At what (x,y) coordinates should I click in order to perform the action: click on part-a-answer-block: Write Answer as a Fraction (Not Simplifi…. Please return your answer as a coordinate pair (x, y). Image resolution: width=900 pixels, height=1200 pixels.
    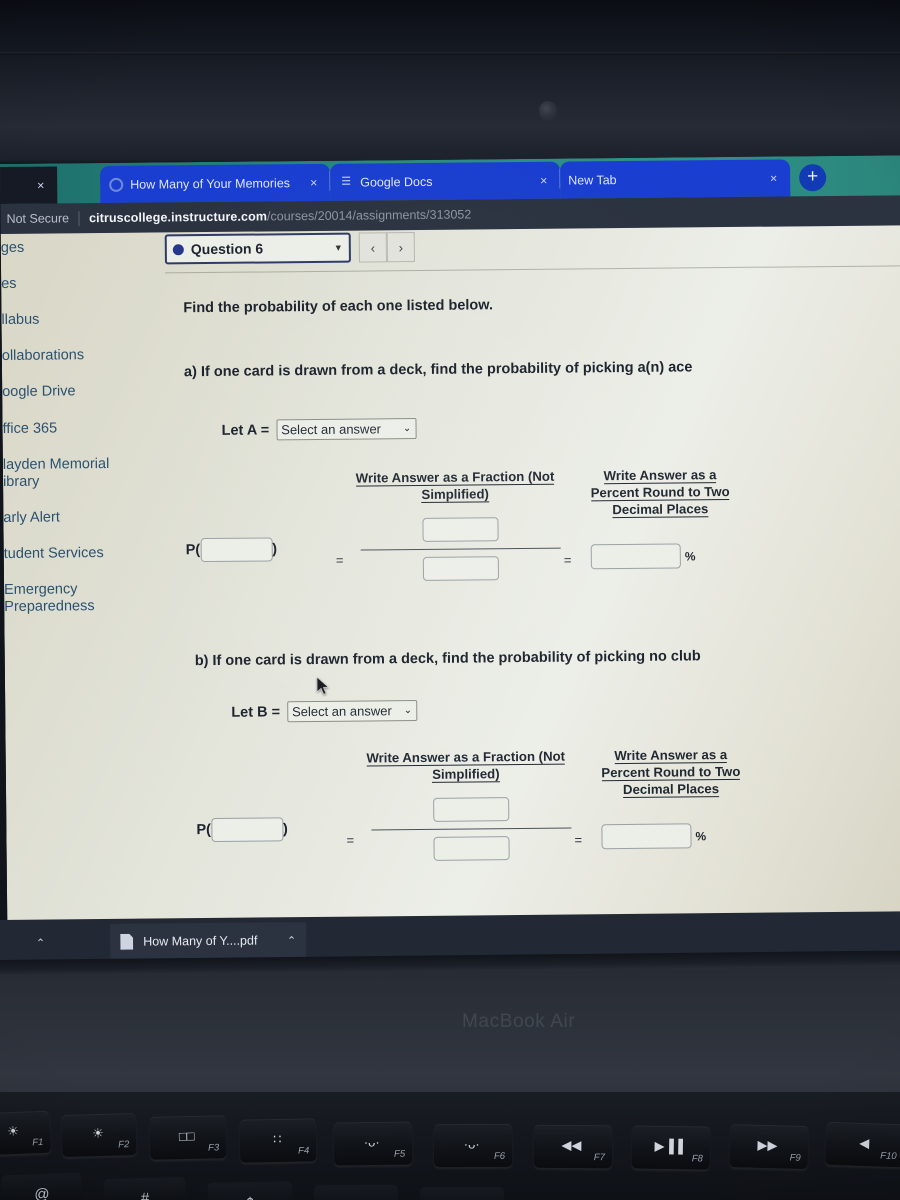
    Looking at the image, I should click on (465, 539).